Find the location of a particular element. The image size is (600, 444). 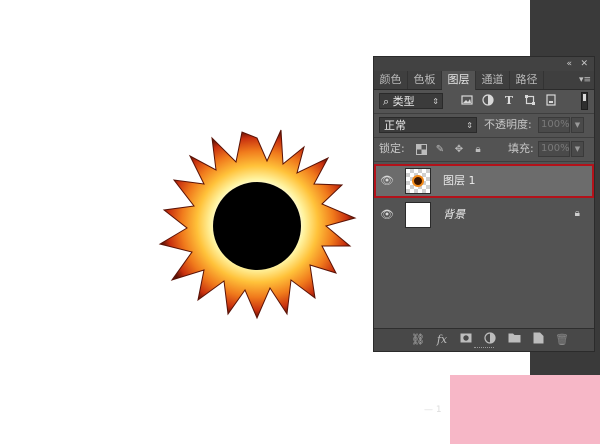

smart-object-filter-icon is located at coordinates (551, 101).